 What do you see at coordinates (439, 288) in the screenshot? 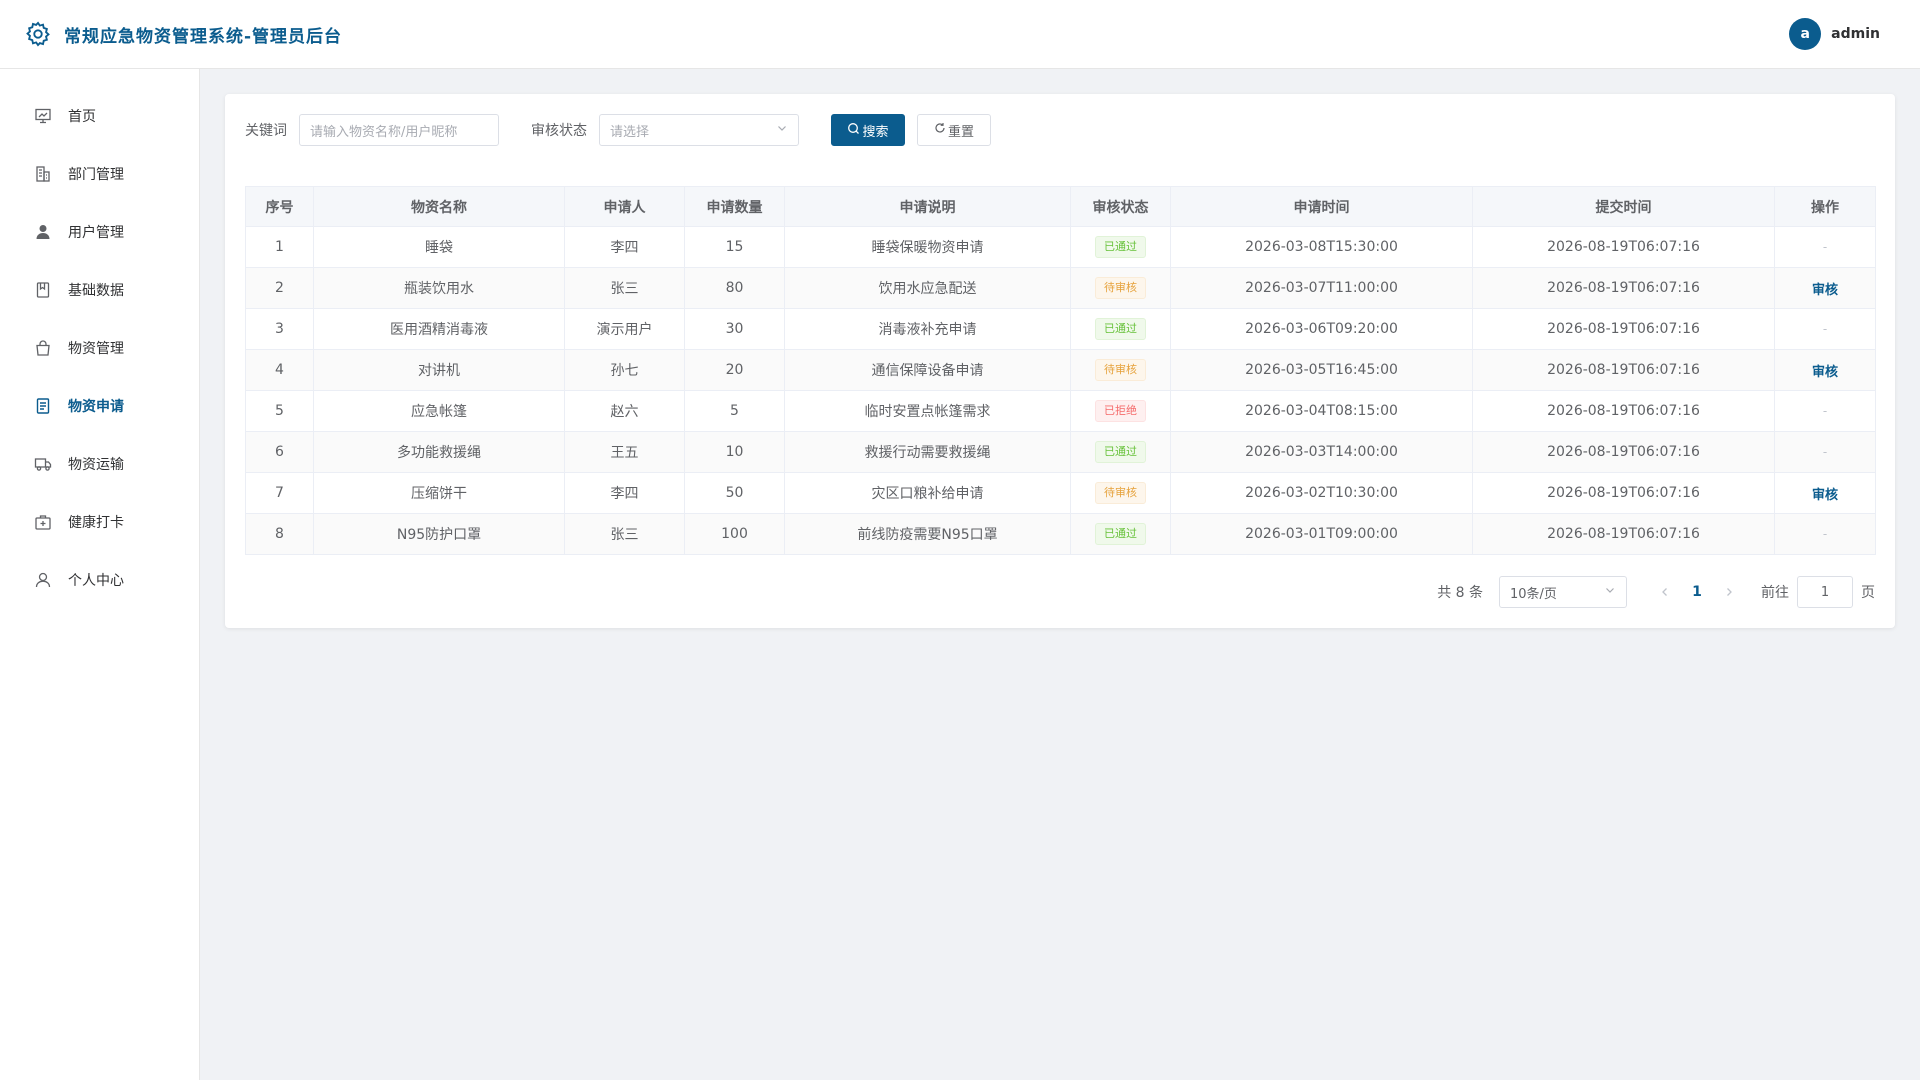
I see `material-name-cell: 瓶装饮用水` at bounding box center [439, 288].